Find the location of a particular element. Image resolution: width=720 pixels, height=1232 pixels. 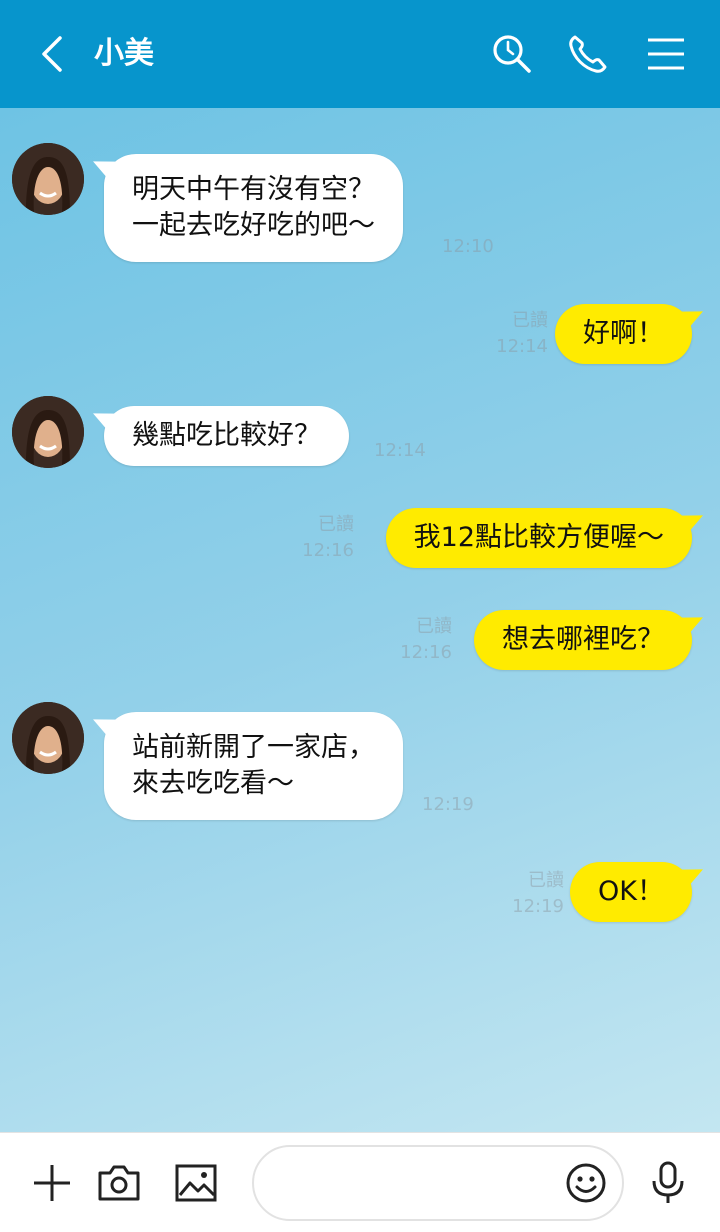

incoming-message-bubble: 明天中午有沒有空？ 一起去吃好吃的吧～ is located at coordinates (253, 208).